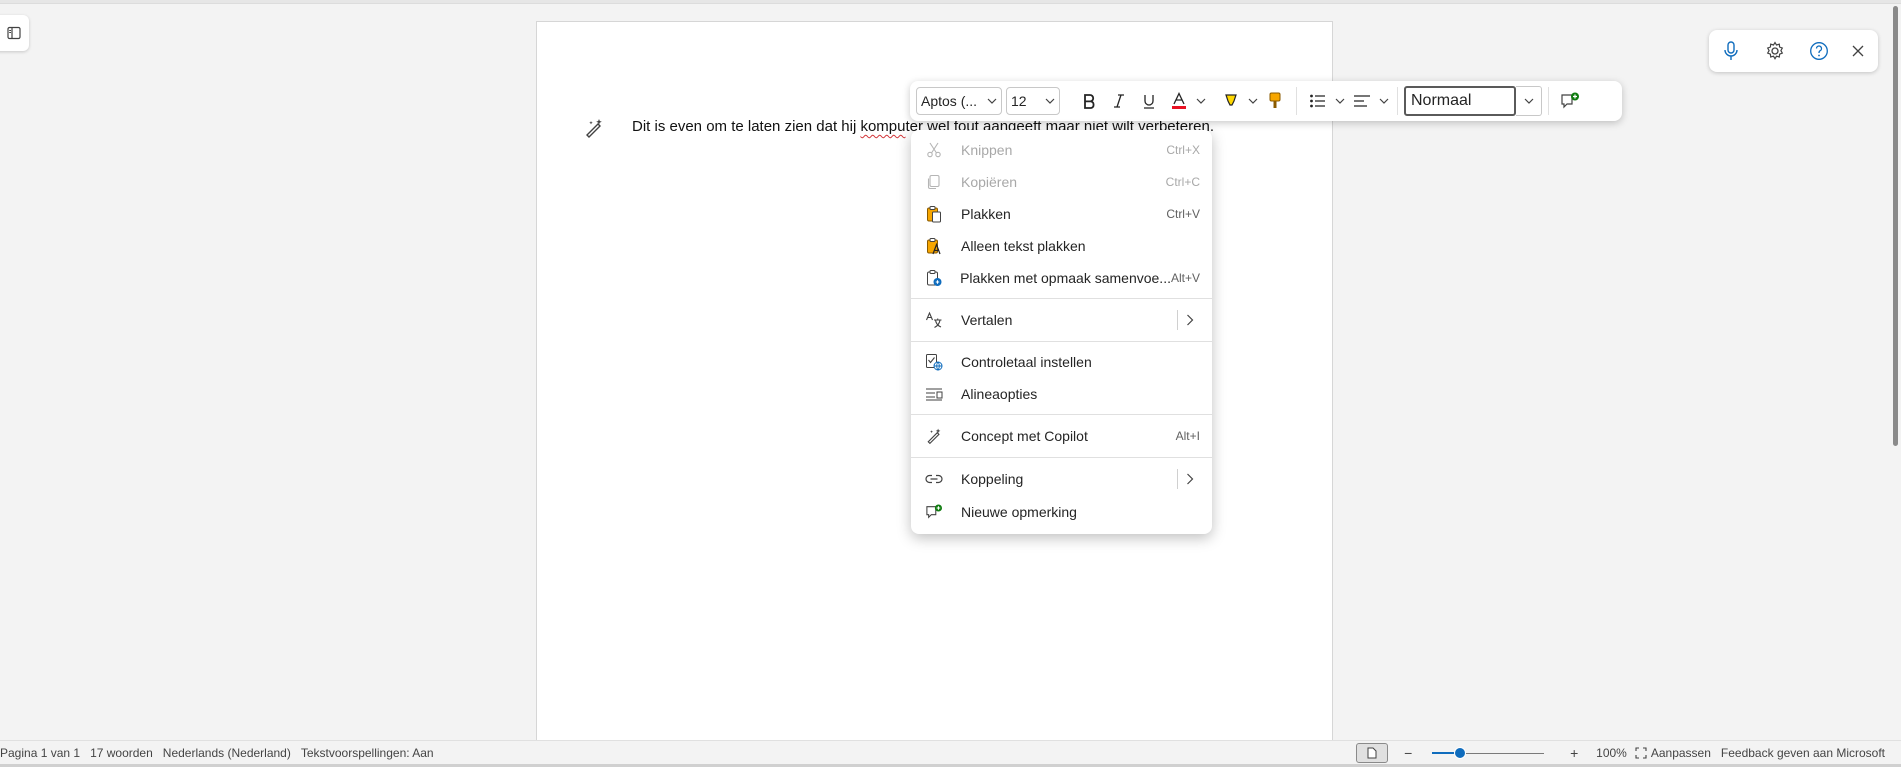 The image size is (1901, 767). I want to click on menu-item-paragraph-options: Alineaopties, so click(1061, 394).